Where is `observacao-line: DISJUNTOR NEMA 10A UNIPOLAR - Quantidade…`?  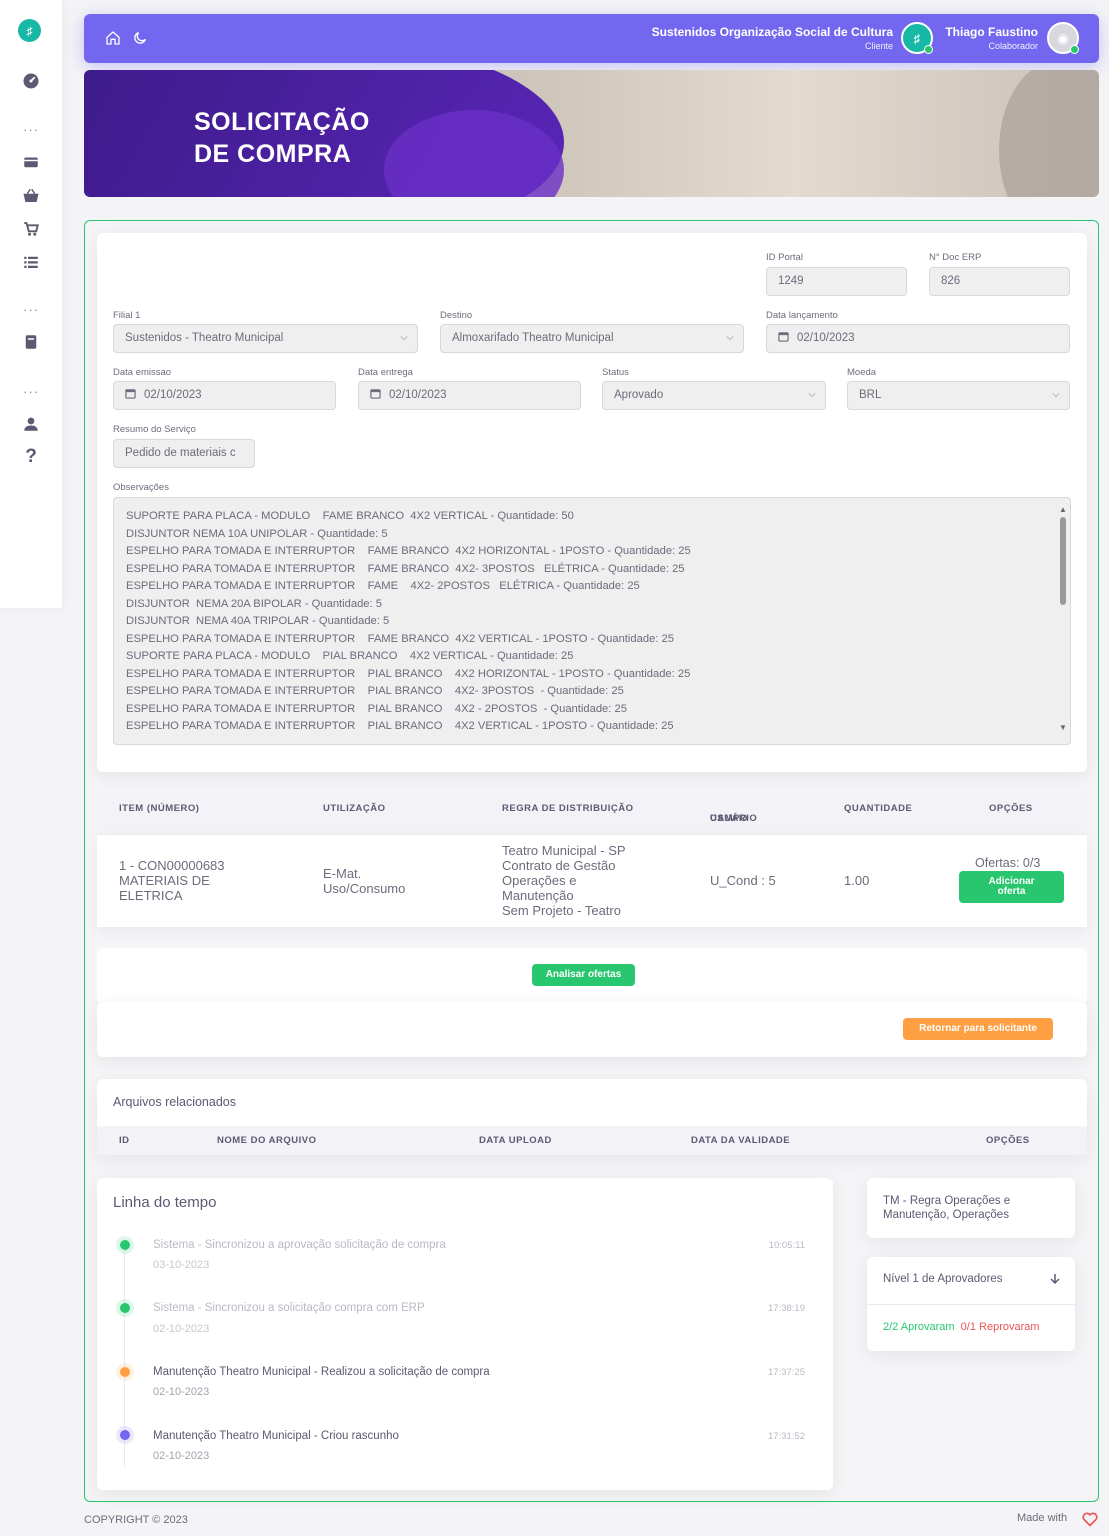 observacao-line: DISJUNTOR NEMA 10A UNIPOLAR - Quantidade… is located at coordinates (257, 533).